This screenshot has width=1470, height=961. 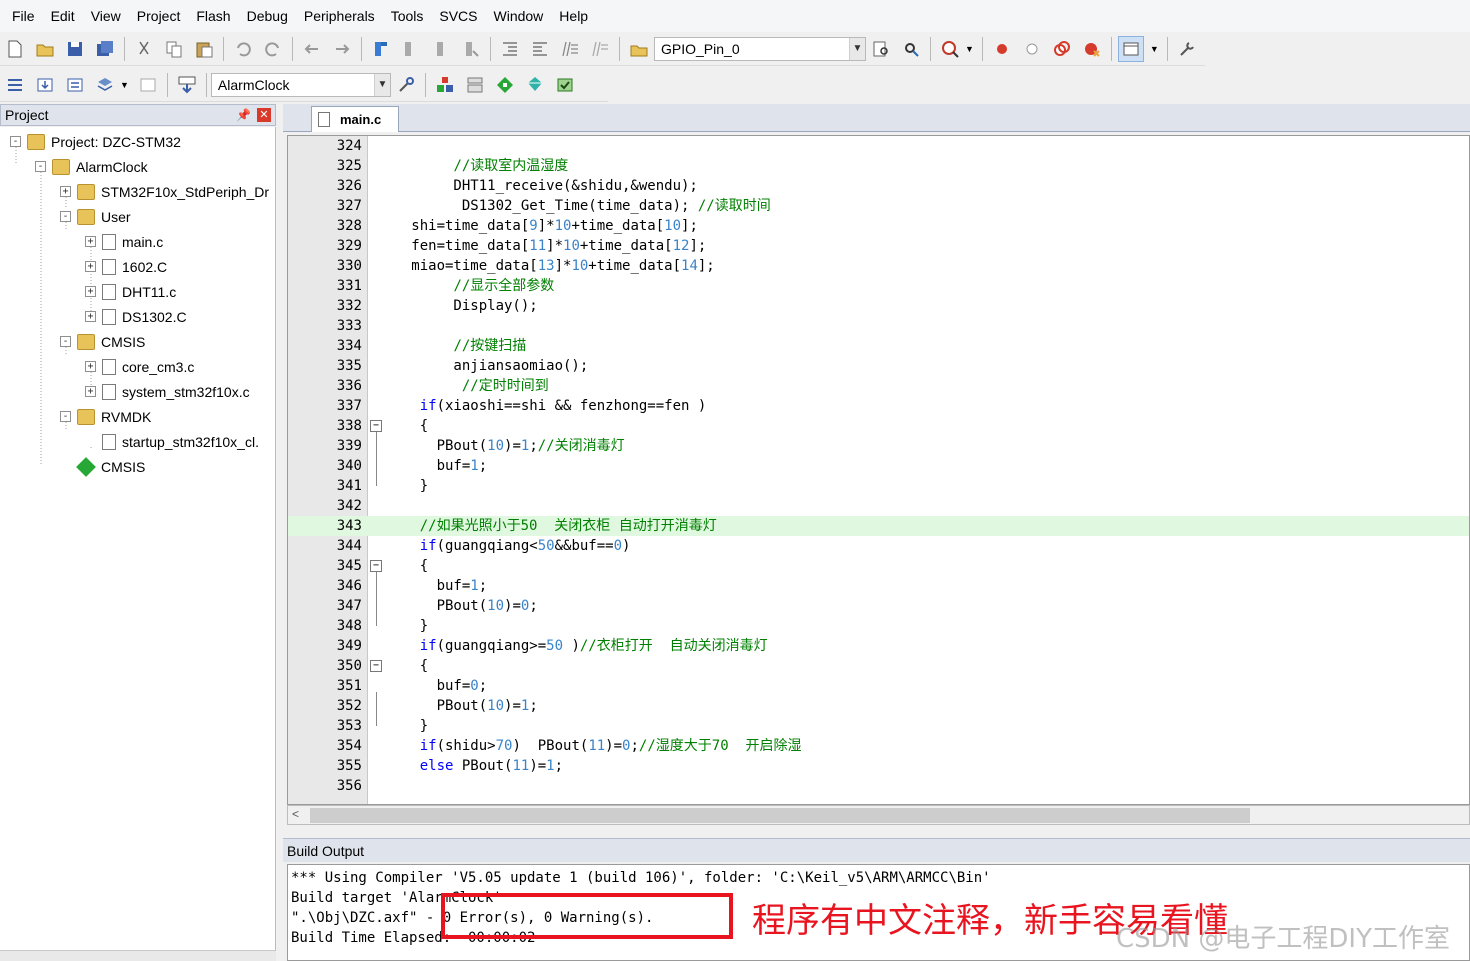 What do you see at coordinates (204, 49) in the screenshot?
I see `paste-icon` at bounding box center [204, 49].